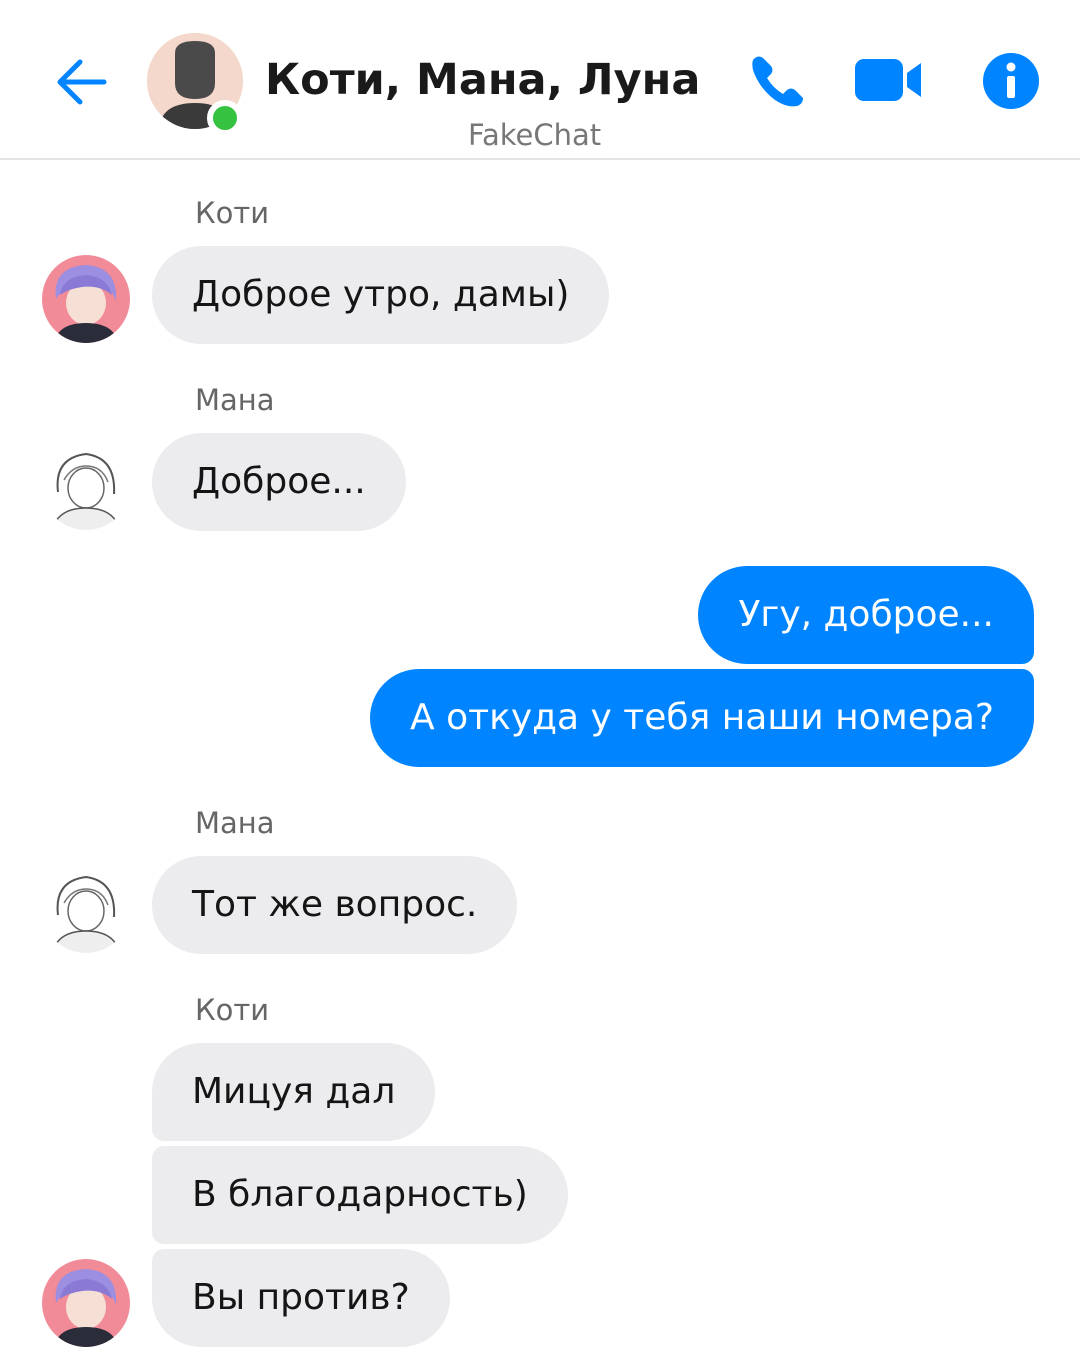  I want to click on arrow-left-icon, so click(82, 82).